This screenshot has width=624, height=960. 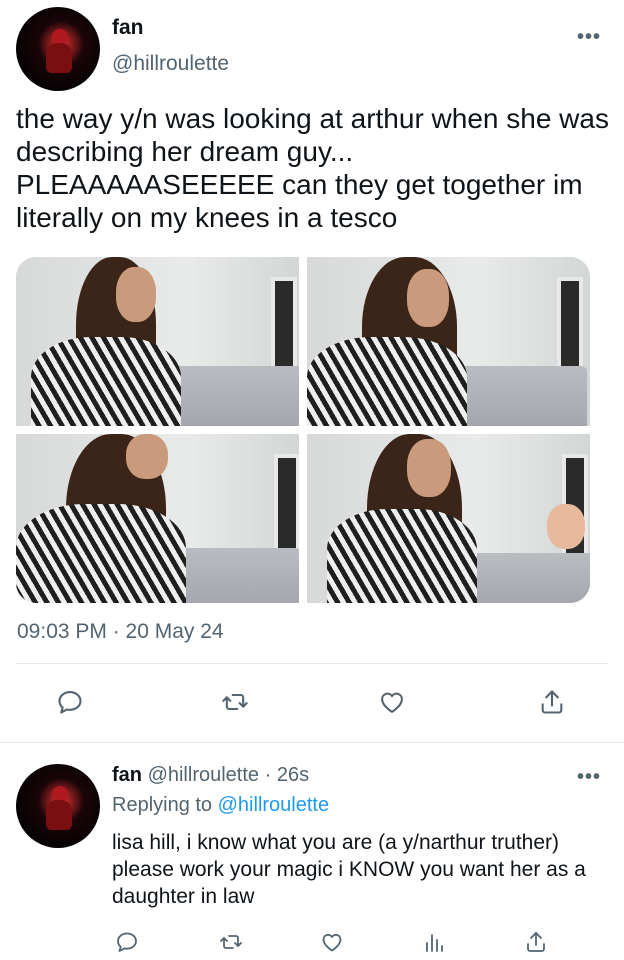 I want to click on replying-to-link: @hillroulette, so click(x=273, y=805).